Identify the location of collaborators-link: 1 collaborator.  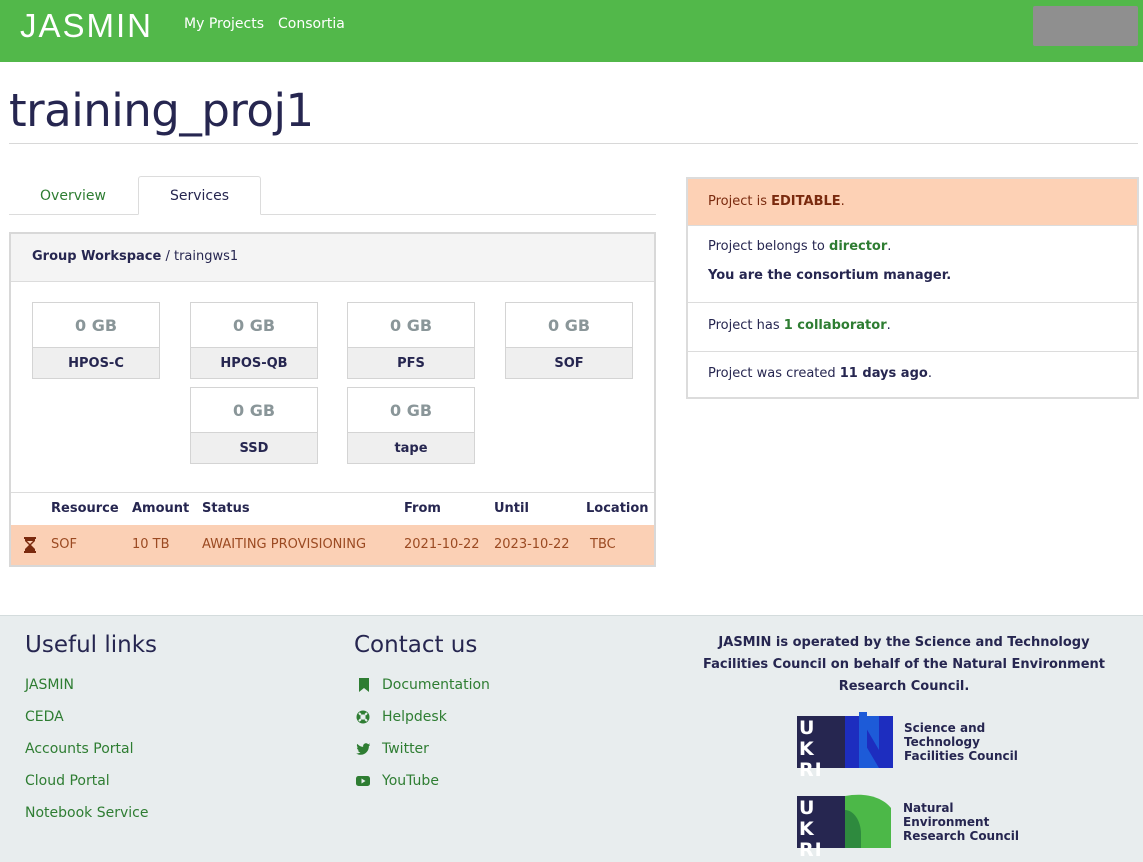
(835, 325).